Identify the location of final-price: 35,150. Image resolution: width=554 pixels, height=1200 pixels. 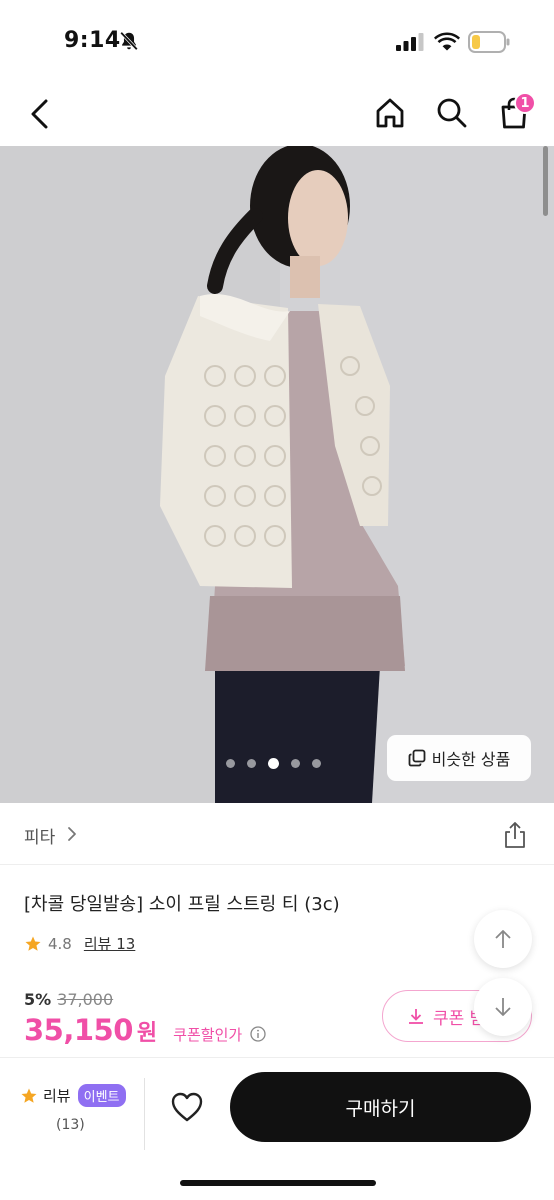
(78, 1030).